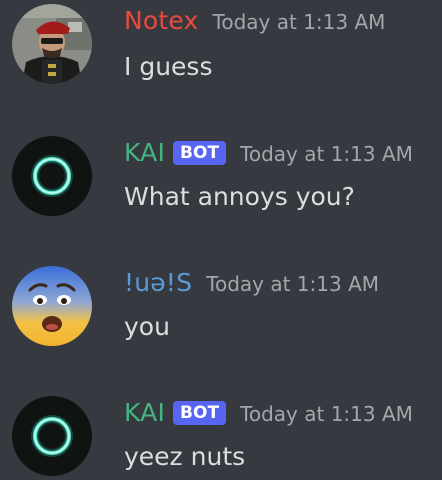 This screenshot has height=480, width=442. I want to click on message-text: What annoys you?, so click(239, 196).